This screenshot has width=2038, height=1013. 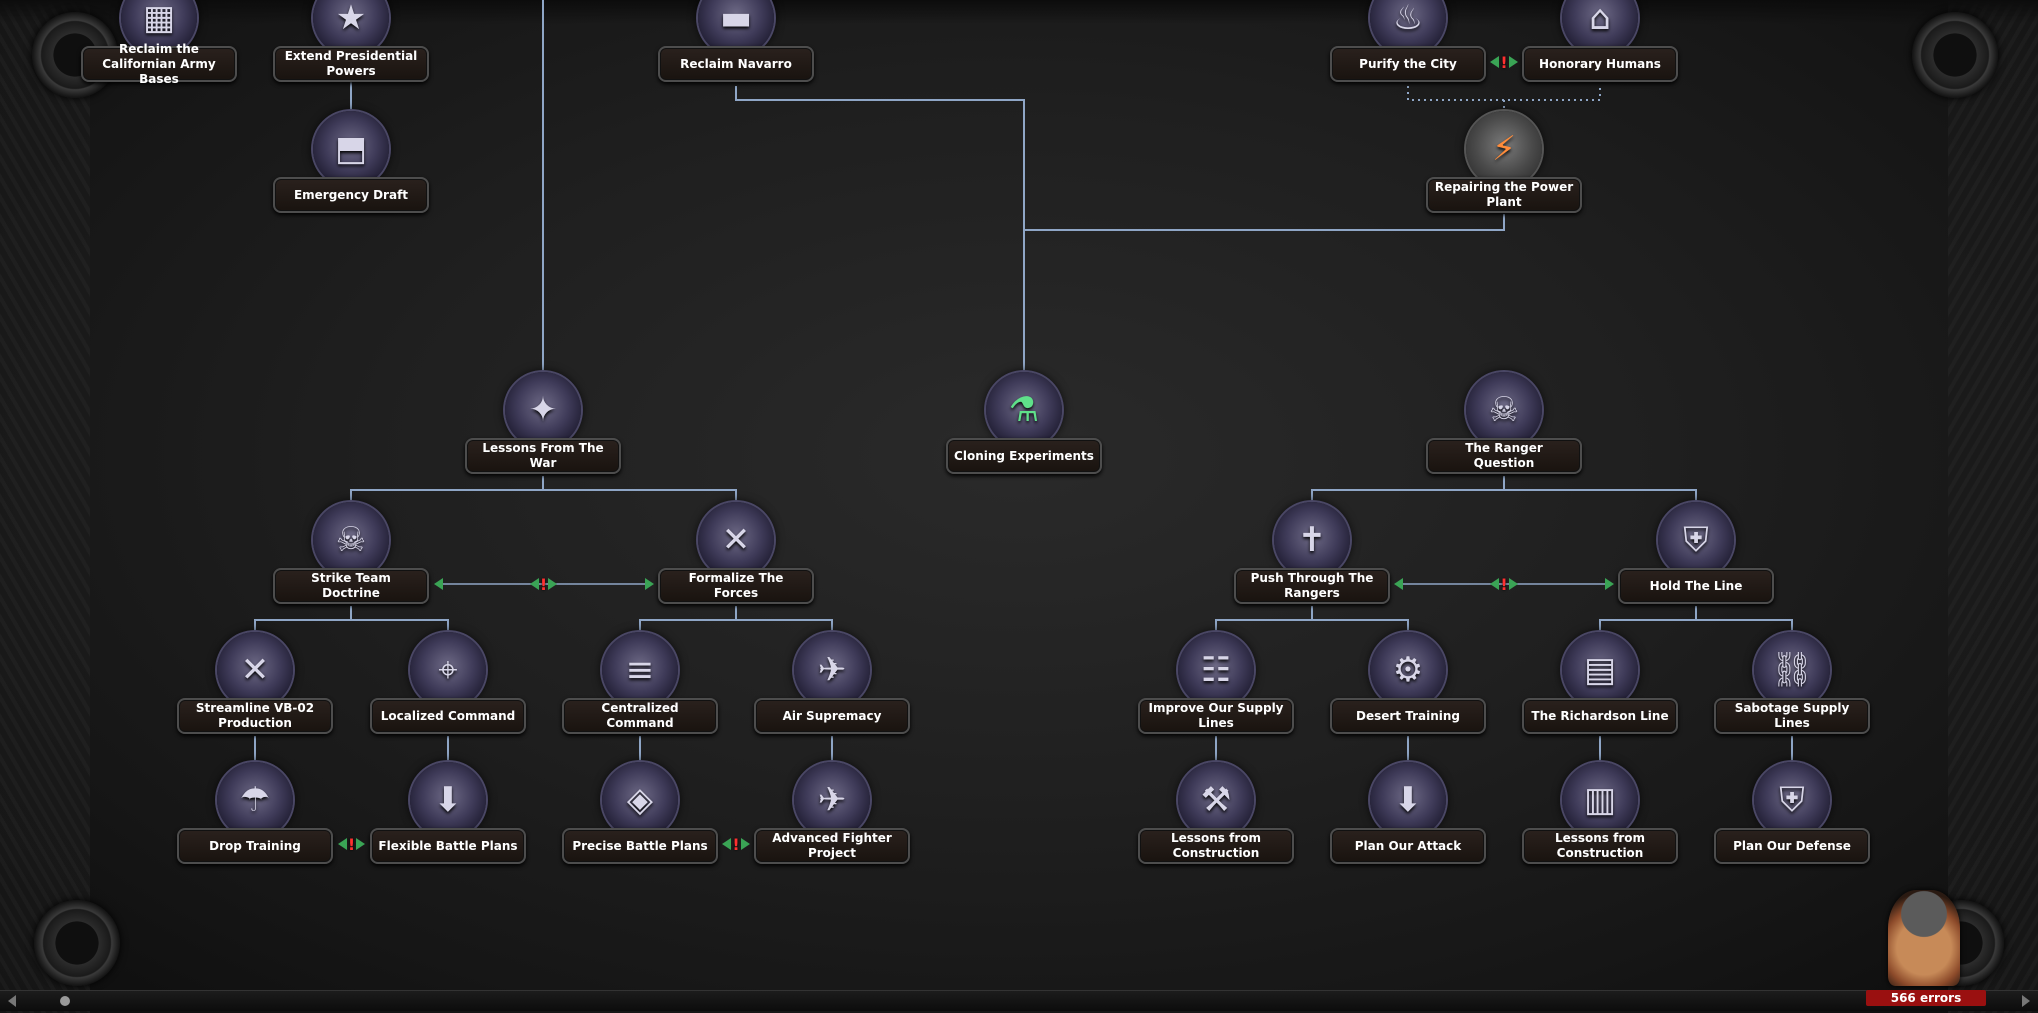 I want to click on lightning-icon-glyph: ⚡, so click(x=1504, y=149).